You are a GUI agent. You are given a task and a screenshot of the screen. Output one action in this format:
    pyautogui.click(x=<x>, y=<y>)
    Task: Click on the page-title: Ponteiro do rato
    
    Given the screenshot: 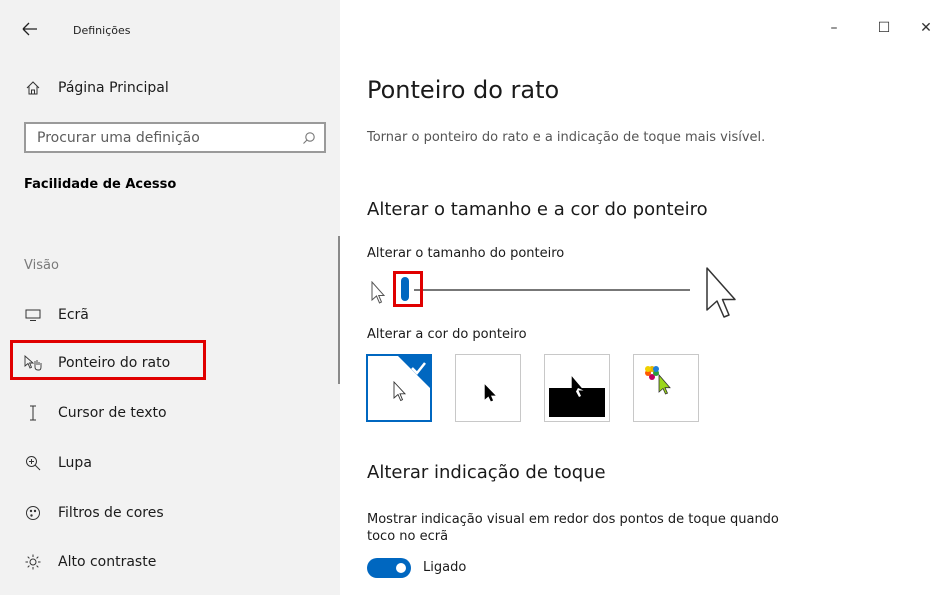 What is the action you would take?
    pyautogui.click(x=463, y=90)
    